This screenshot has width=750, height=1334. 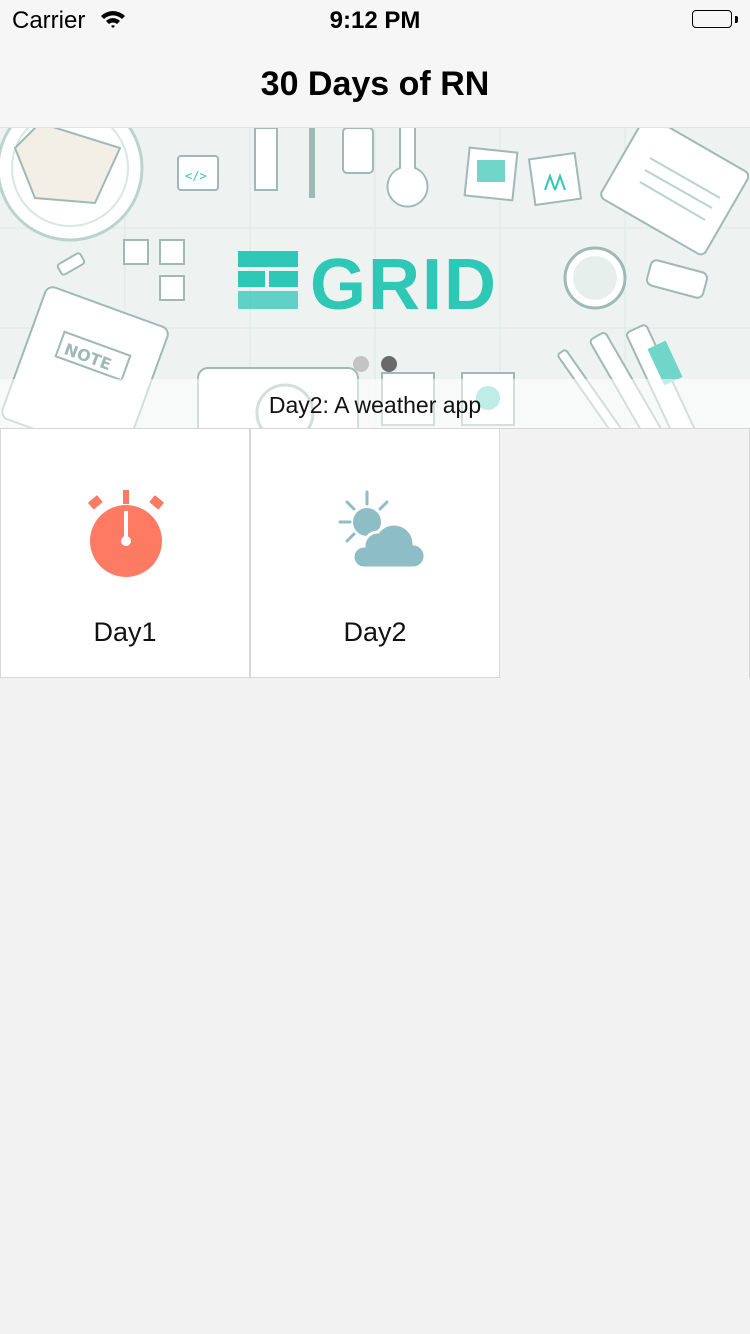 What do you see at coordinates (404, 285) in the screenshot?
I see `grid-logo-text: GRID` at bounding box center [404, 285].